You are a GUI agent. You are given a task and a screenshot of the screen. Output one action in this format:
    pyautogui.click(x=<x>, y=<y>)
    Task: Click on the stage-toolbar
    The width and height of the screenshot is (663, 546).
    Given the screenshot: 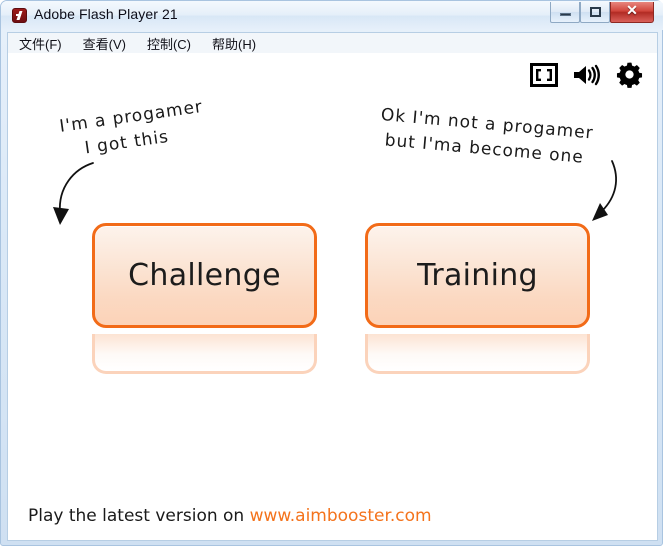 What is the action you would take?
    pyautogui.click(x=586, y=74)
    